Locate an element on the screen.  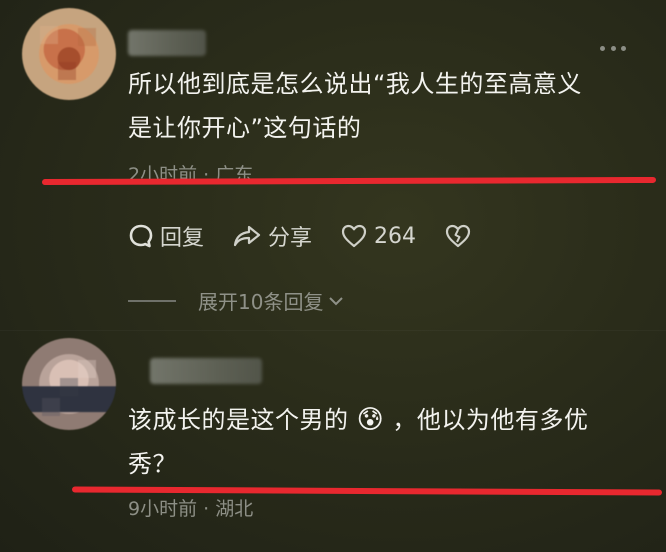
reply-label: 回复 is located at coordinates (182, 238).